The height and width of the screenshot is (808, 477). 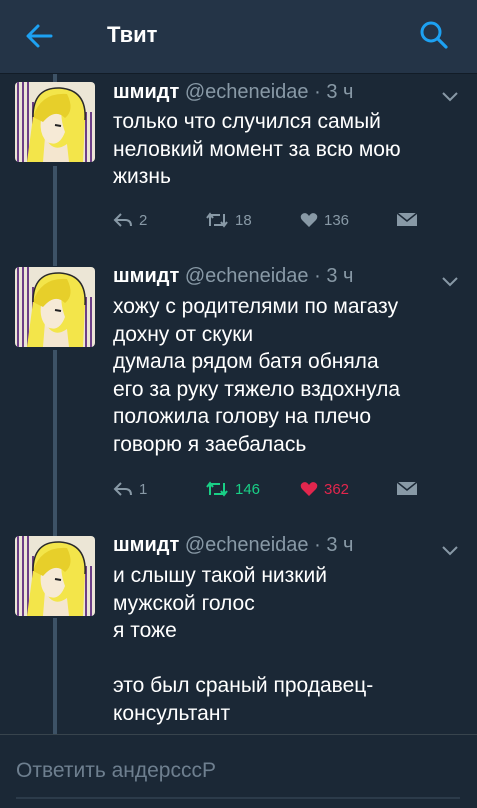 I want to click on tweet-text-line: говорю я заебалась, so click(x=210, y=444).